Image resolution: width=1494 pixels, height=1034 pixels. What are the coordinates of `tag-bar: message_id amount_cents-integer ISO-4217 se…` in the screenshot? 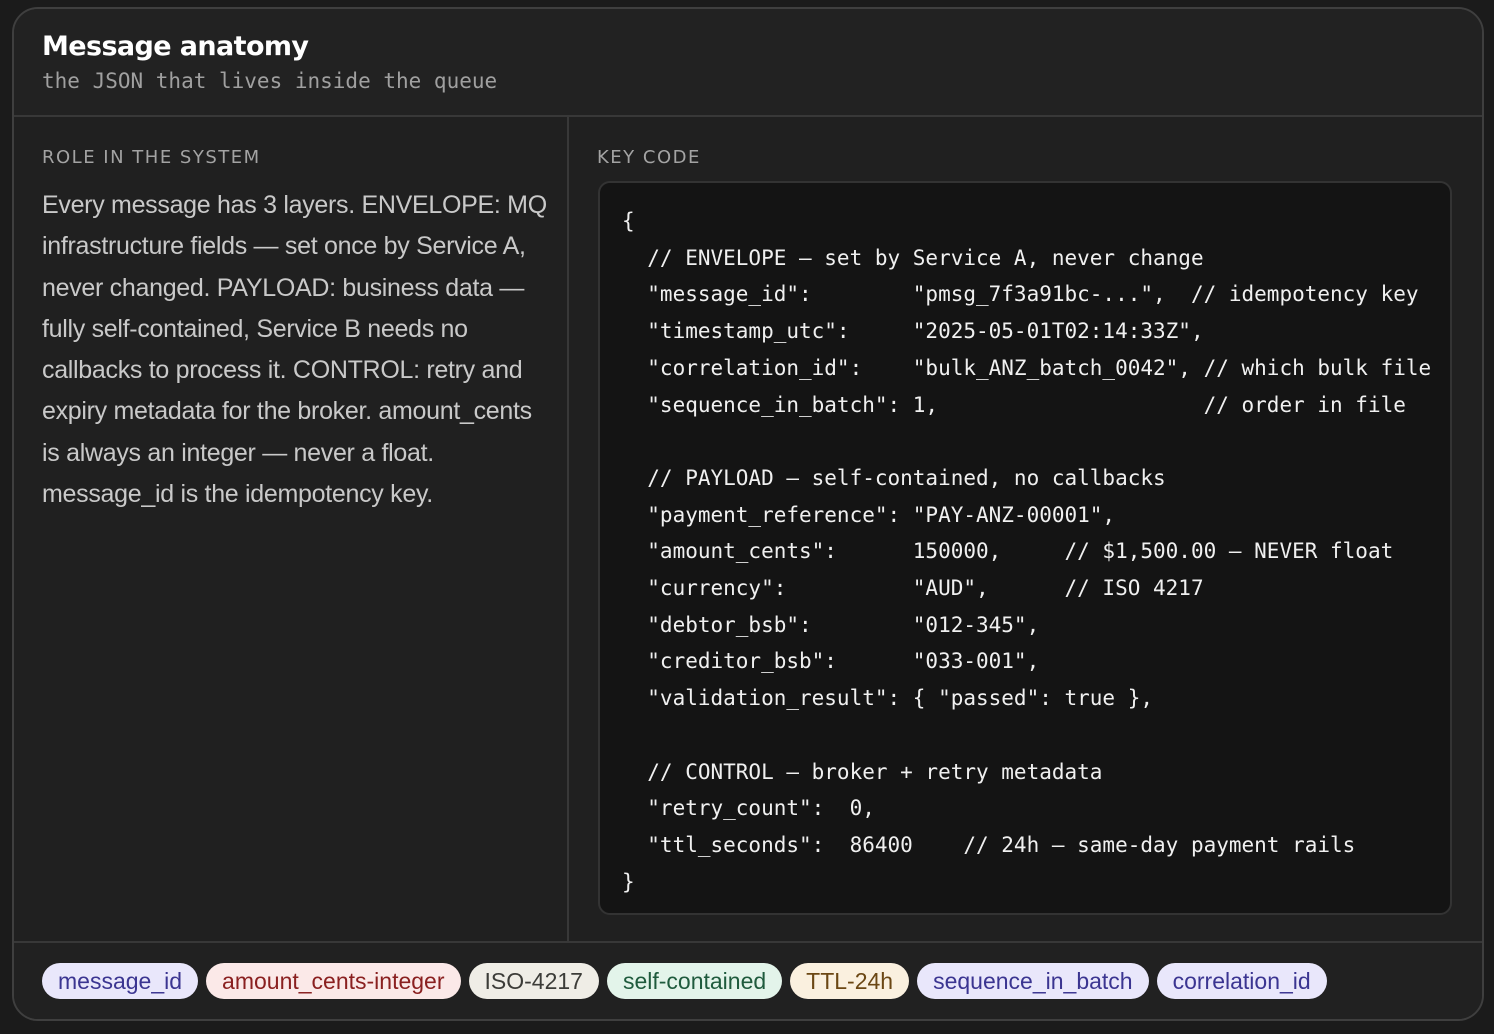 It's located at (748, 980).